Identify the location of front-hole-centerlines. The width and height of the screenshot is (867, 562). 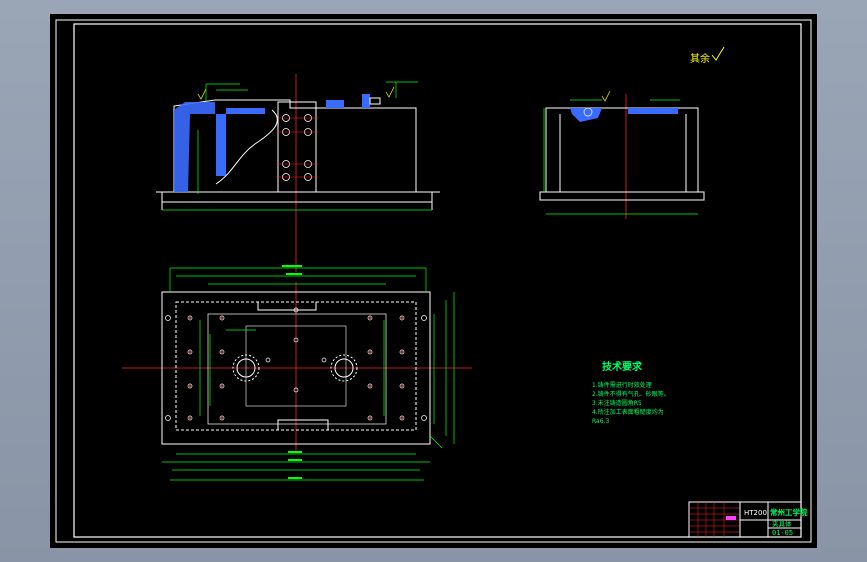
(297, 147).